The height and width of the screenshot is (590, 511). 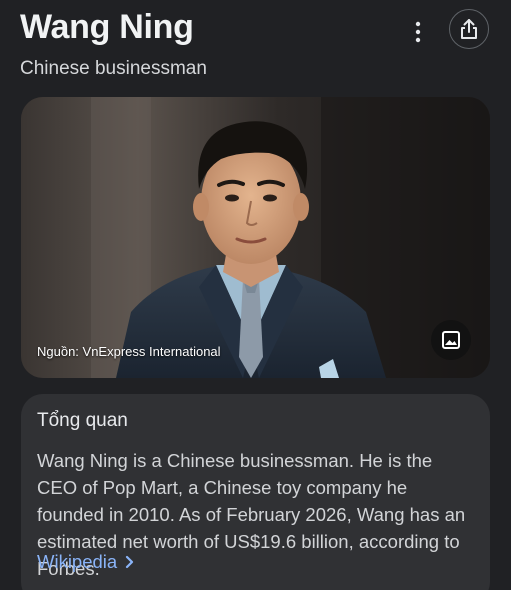 I want to click on chevron-right-icon, so click(x=130, y=562).